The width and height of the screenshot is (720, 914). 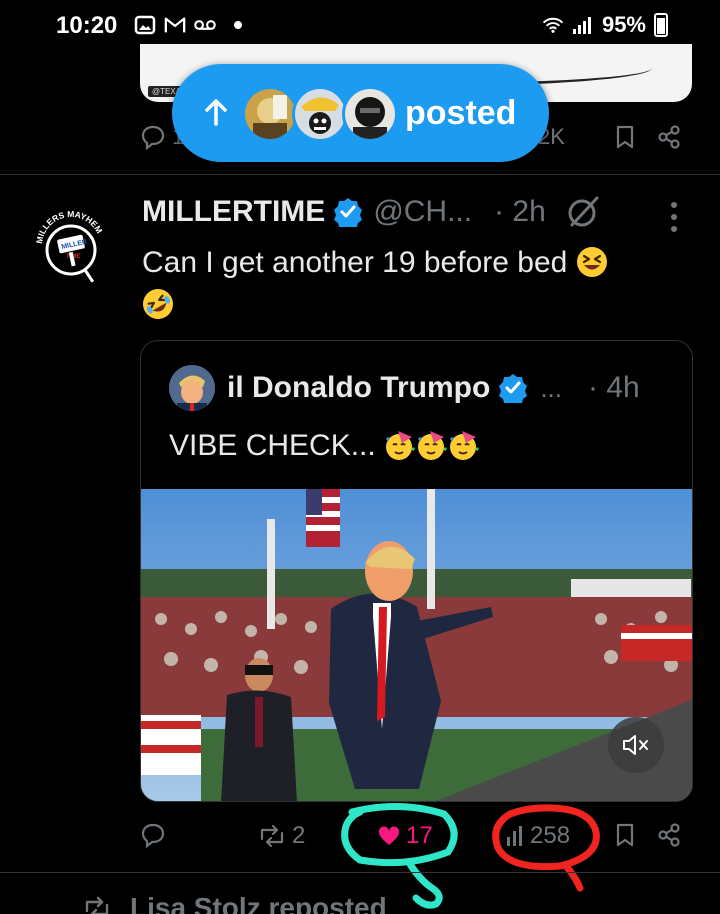 What do you see at coordinates (371, 212) in the screenshot?
I see `tweet-header: MILLERTIME @CH... · 2h` at bounding box center [371, 212].